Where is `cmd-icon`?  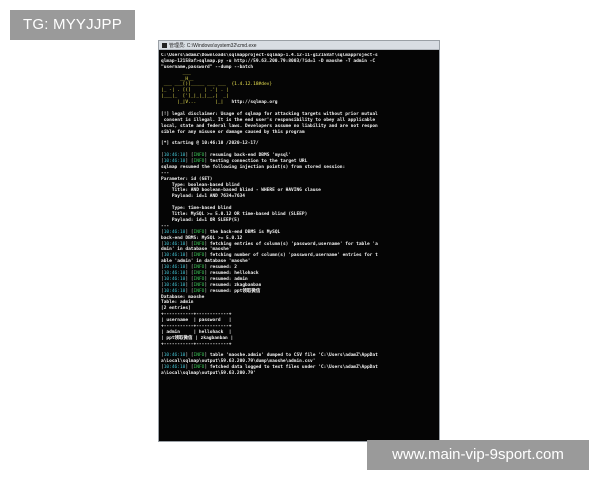
cmd-icon is located at coordinates (164, 45).